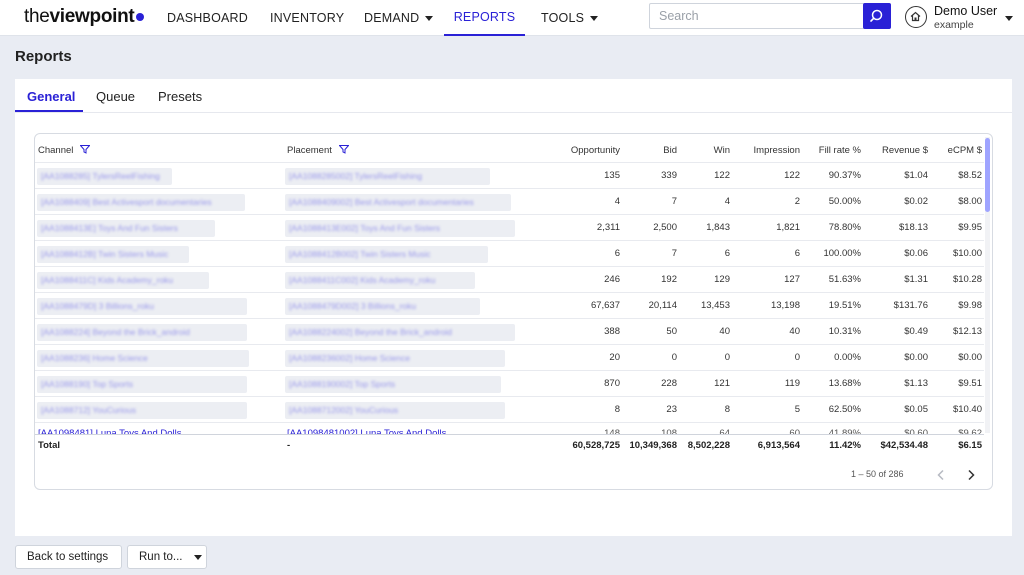  I want to click on revenue-cell: $1.04, so click(916, 175).